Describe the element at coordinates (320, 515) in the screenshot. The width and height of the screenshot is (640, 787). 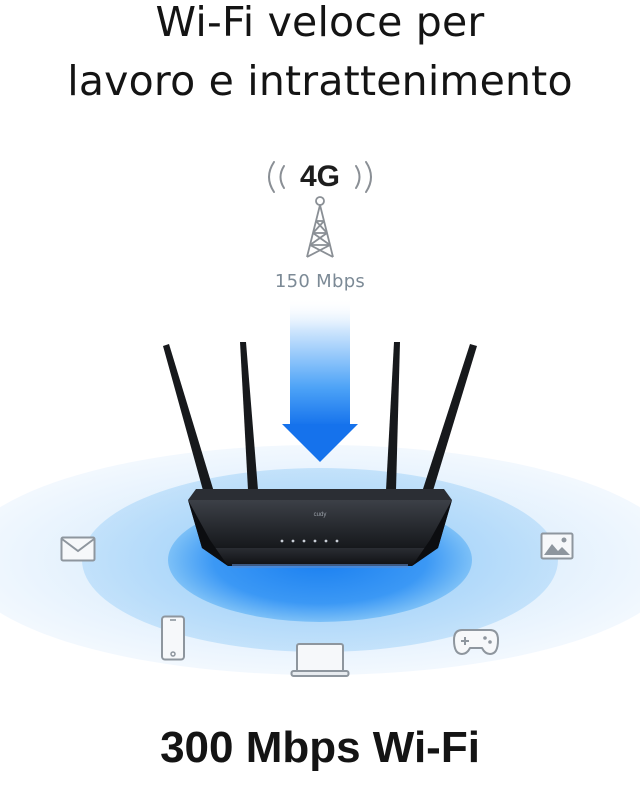
I see `router-brand-logo: cudy` at that location.